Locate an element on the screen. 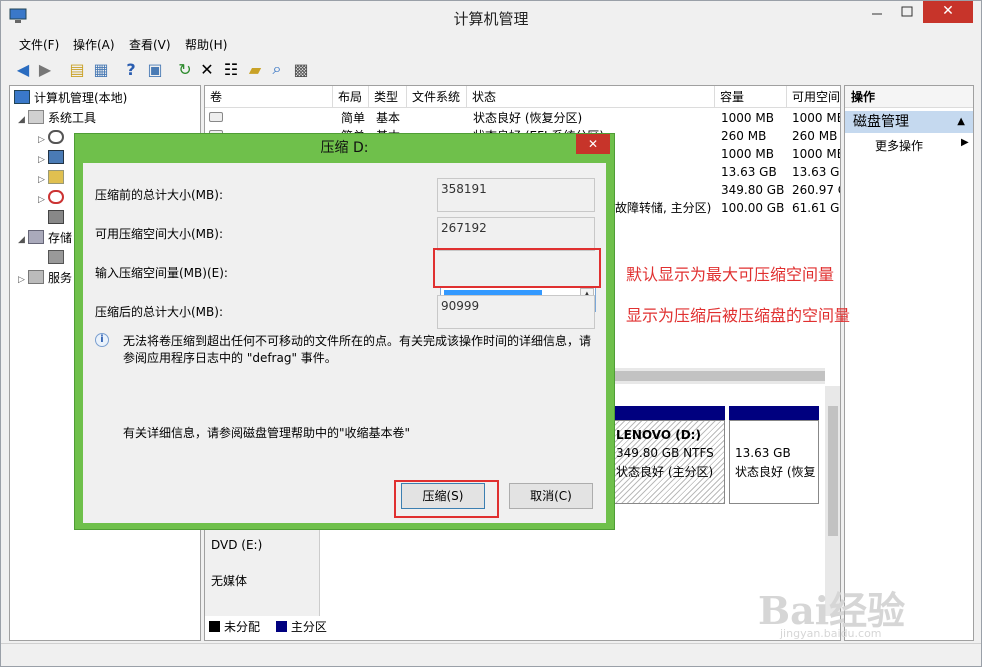 Image resolution: width=982 pixels, height=667 pixels. services-icon is located at coordinates (36, 277).